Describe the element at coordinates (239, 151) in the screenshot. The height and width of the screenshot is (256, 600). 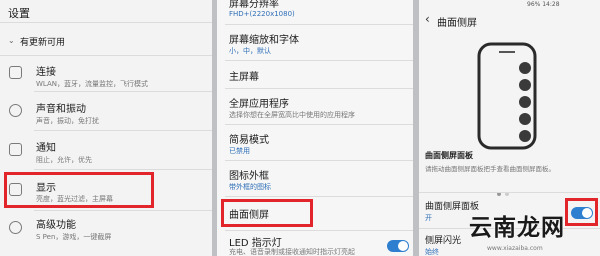
I see `item-subtitle: 已禁用` at that location.